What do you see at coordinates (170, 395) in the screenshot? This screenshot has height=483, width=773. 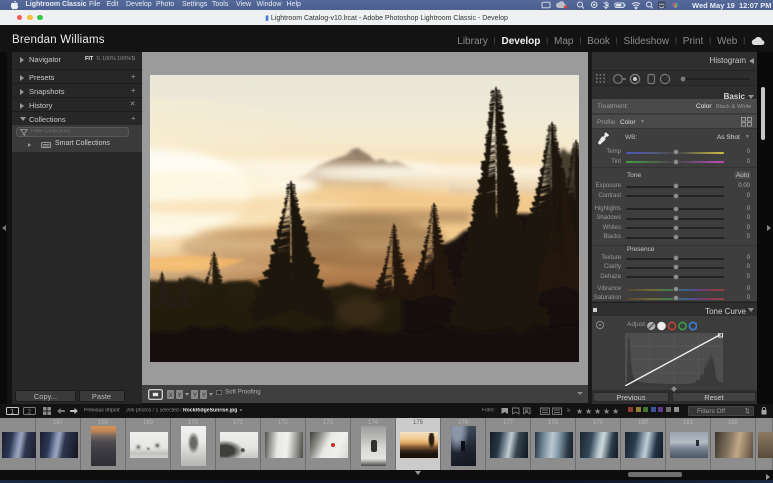 I see `svg-text: X` at bounding box center [170, 395].